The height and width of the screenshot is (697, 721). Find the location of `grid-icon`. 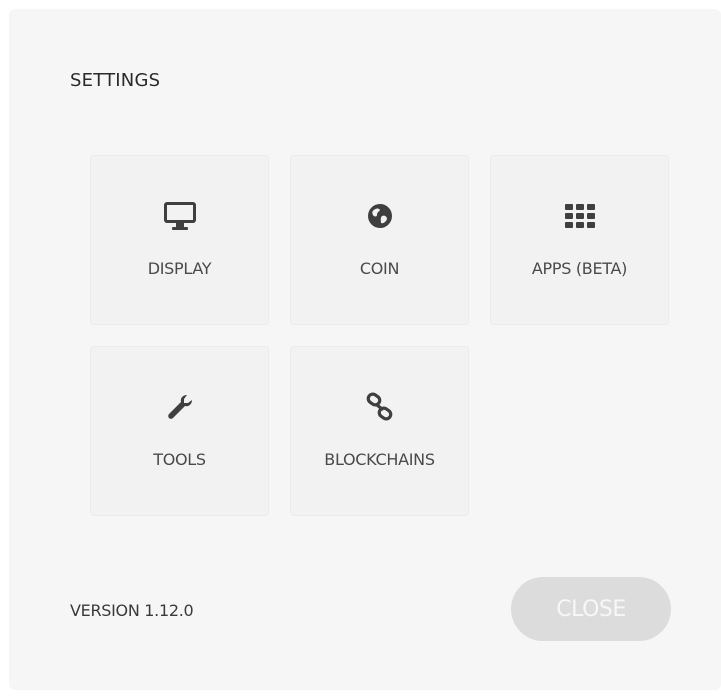

grid-icon is located at coordinates (580, 216).